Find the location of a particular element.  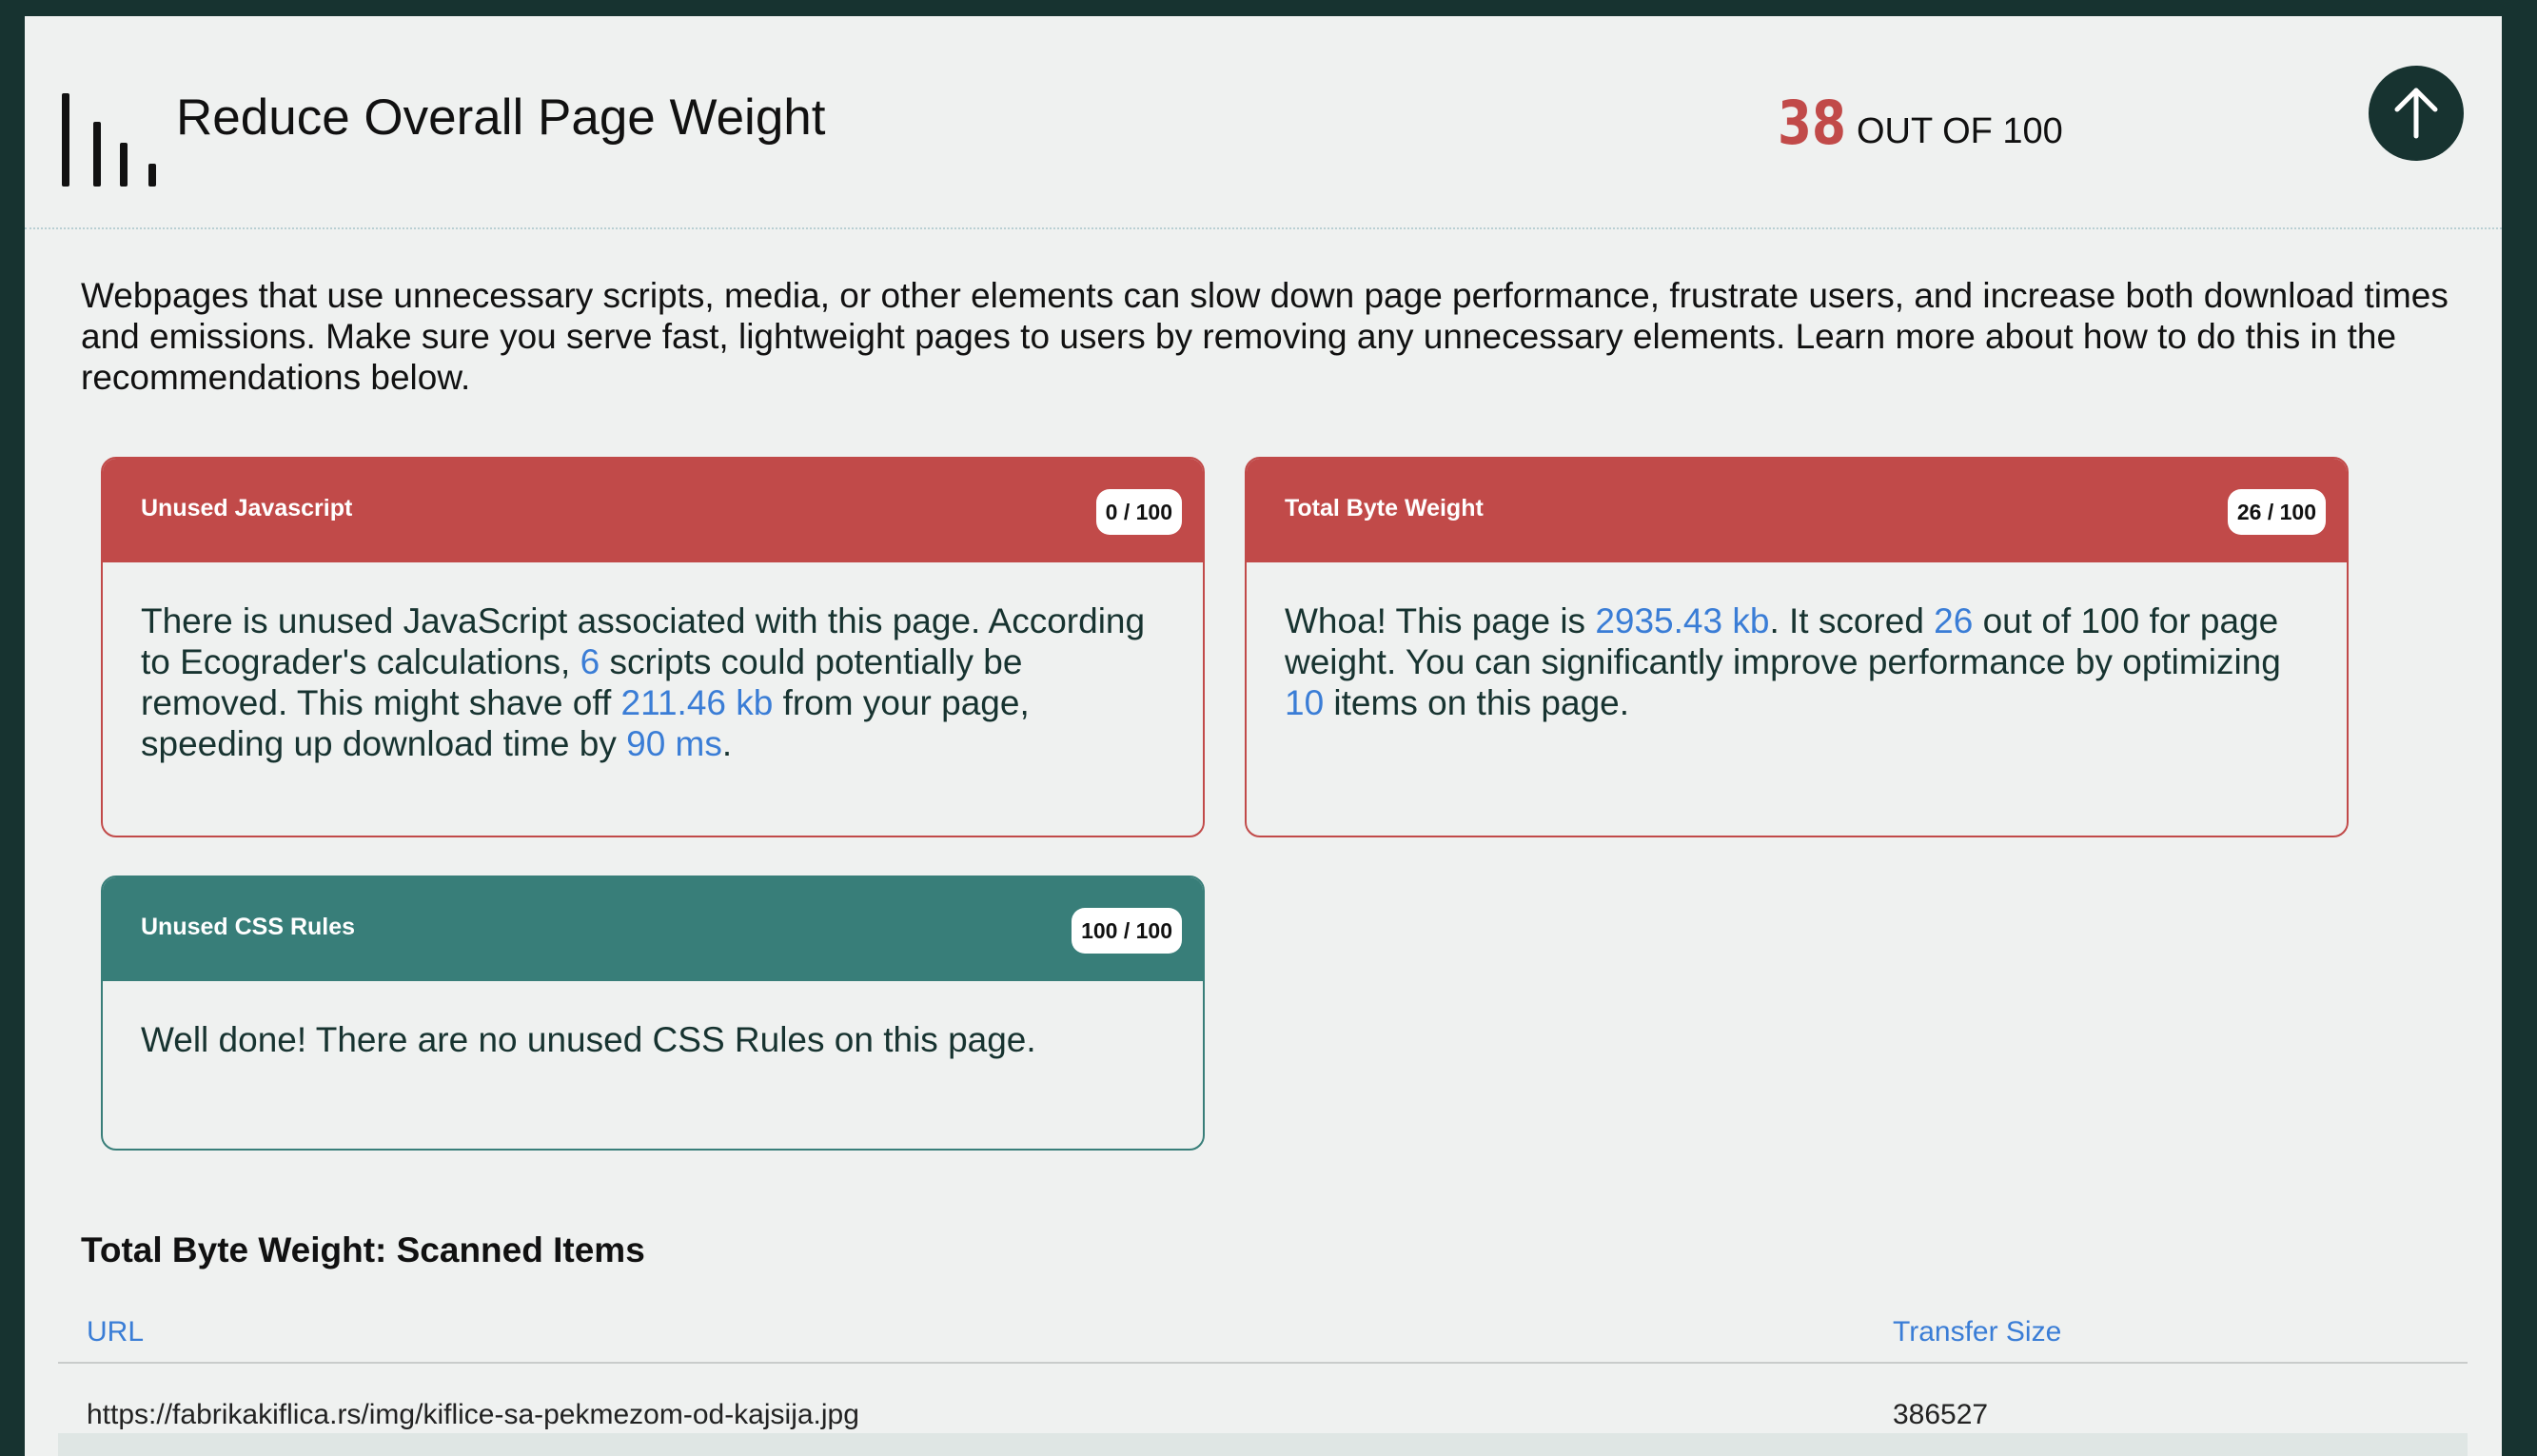

item-count-value: 10 is located at coordinates (1305, 702).